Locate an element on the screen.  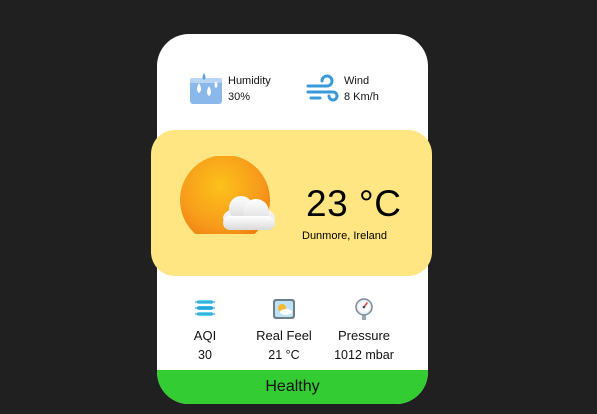
real-feel-icon is located at coordinates (284, 309).